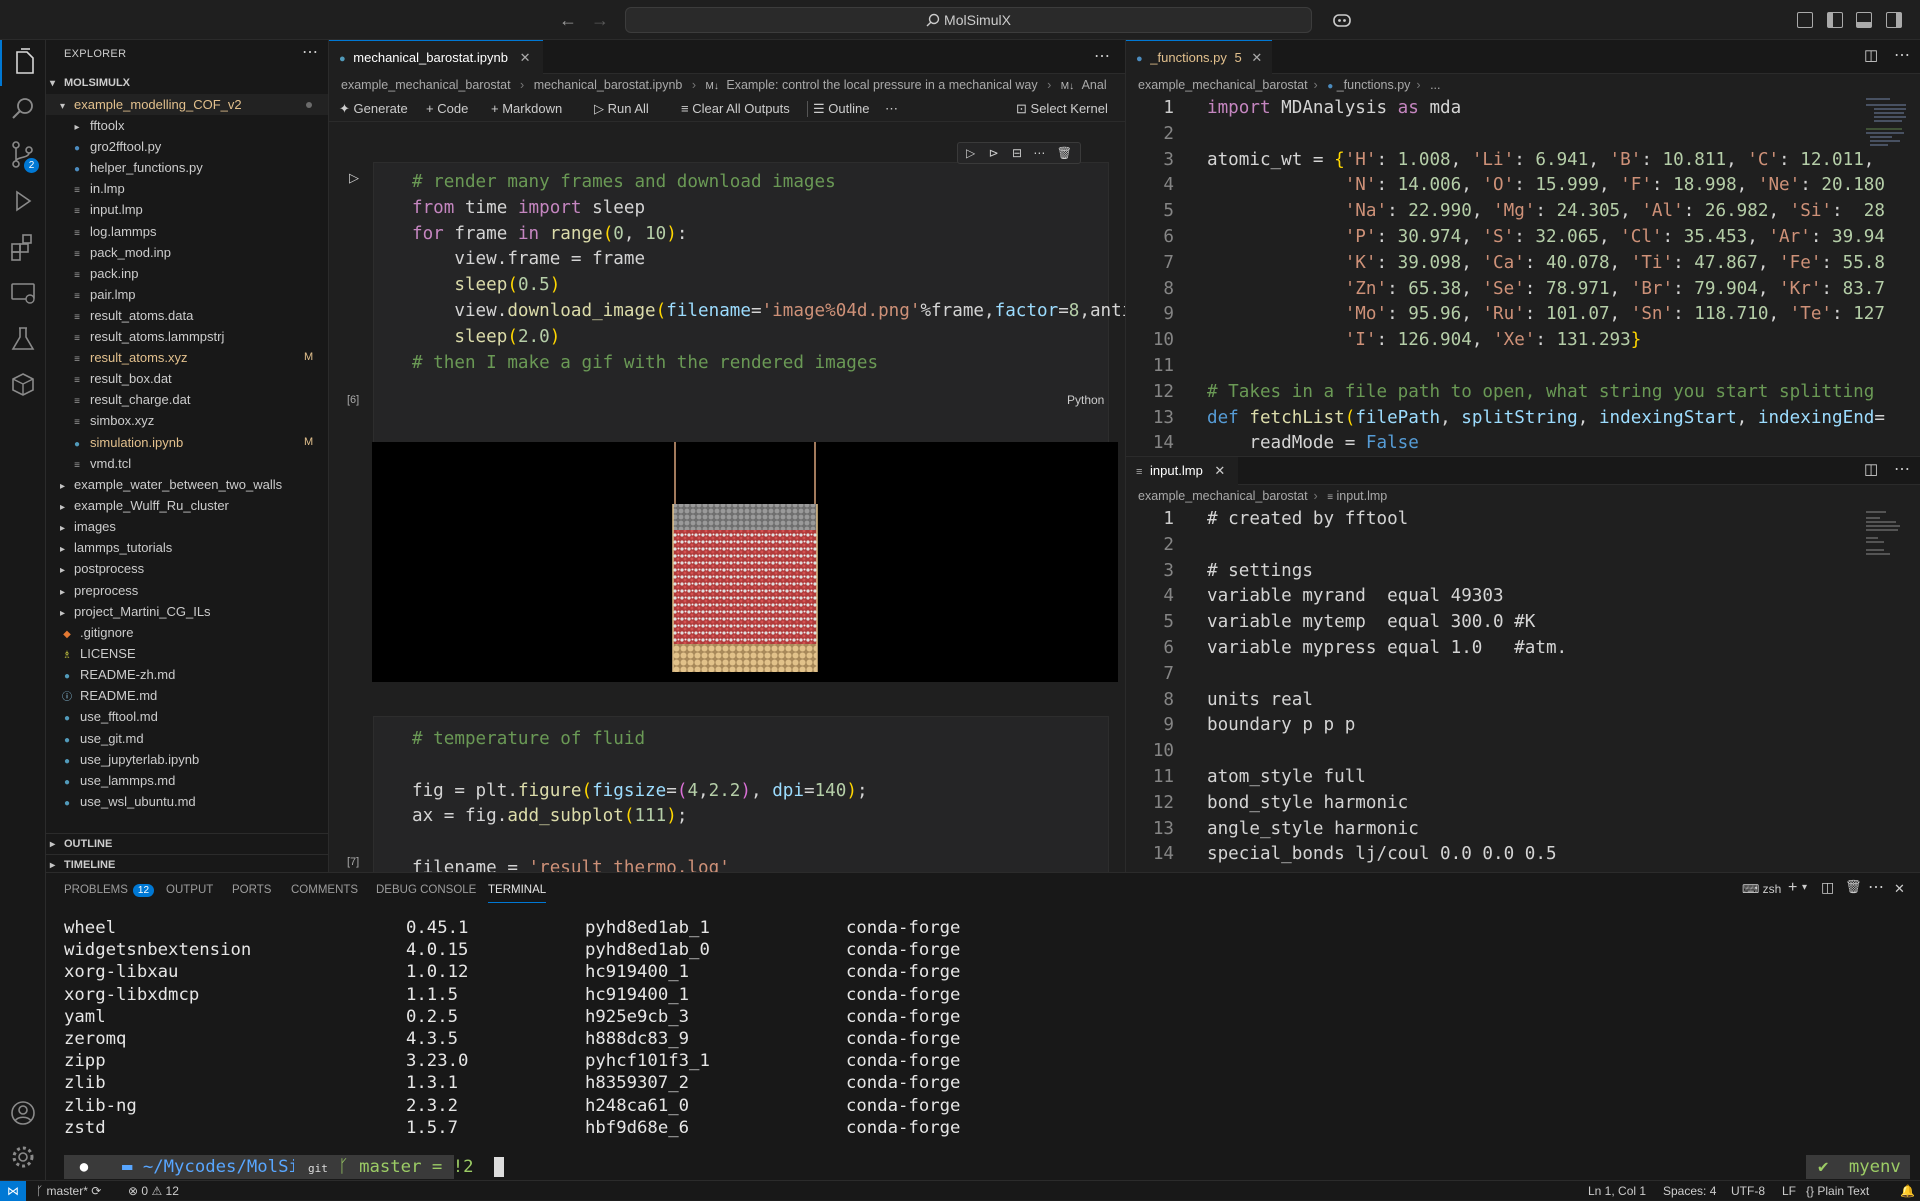 The height and width of the screenshot is (1201, 1920). I want to click on file-item: ● use_fftool.md, so click(187, 716).